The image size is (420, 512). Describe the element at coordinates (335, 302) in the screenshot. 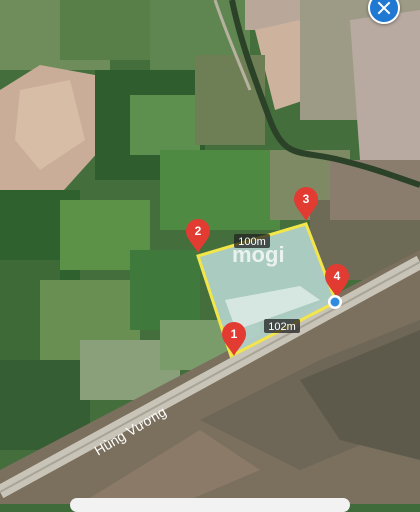

I see `location-dot` at that location.